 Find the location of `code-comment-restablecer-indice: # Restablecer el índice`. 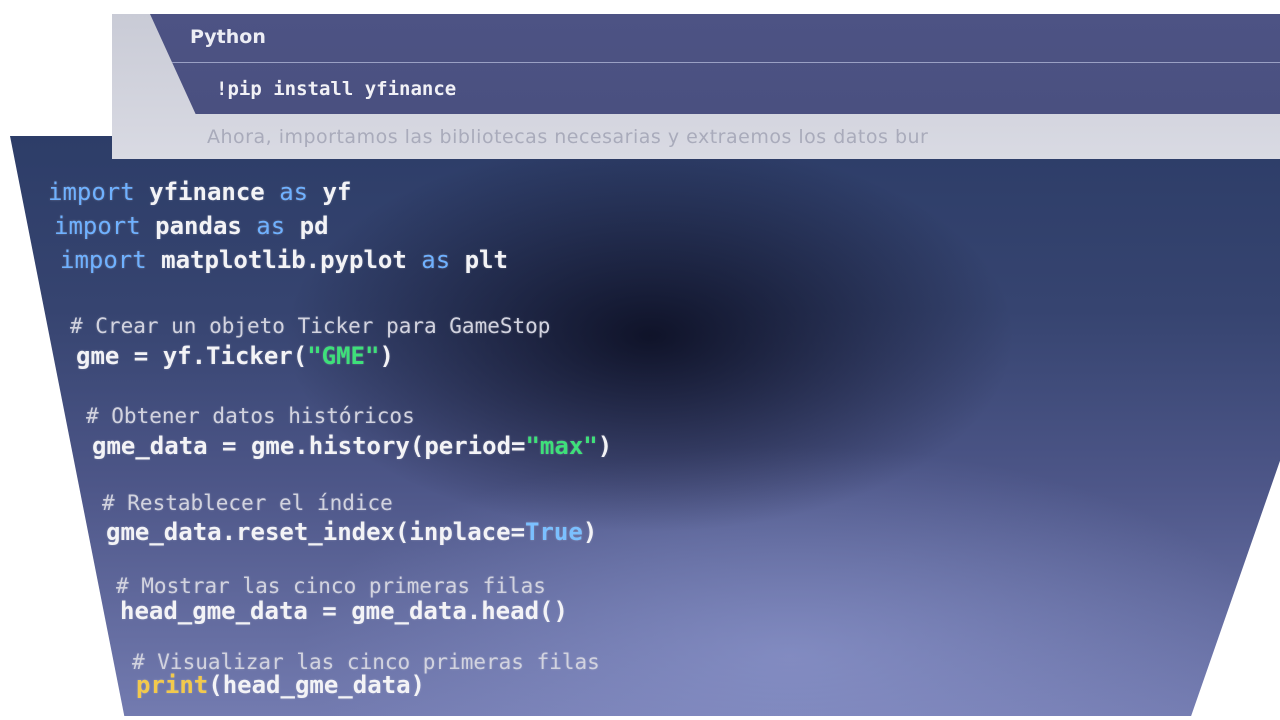

code-comment-restablecer-indice: # Restablecer el índice is located at coordinates (247, 503).